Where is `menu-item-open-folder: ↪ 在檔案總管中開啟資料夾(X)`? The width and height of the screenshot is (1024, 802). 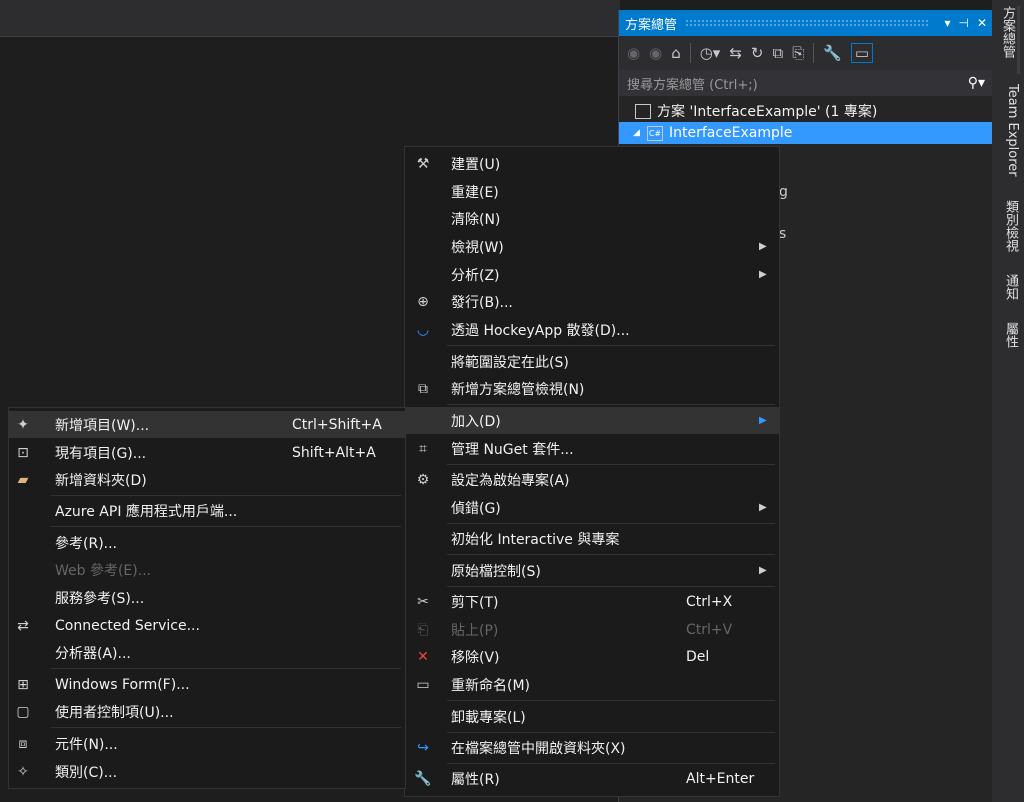 menu-item-open-folder: ↪ 在檔案總管中開啟資料夾(X) is located at coordinates (592, 747).